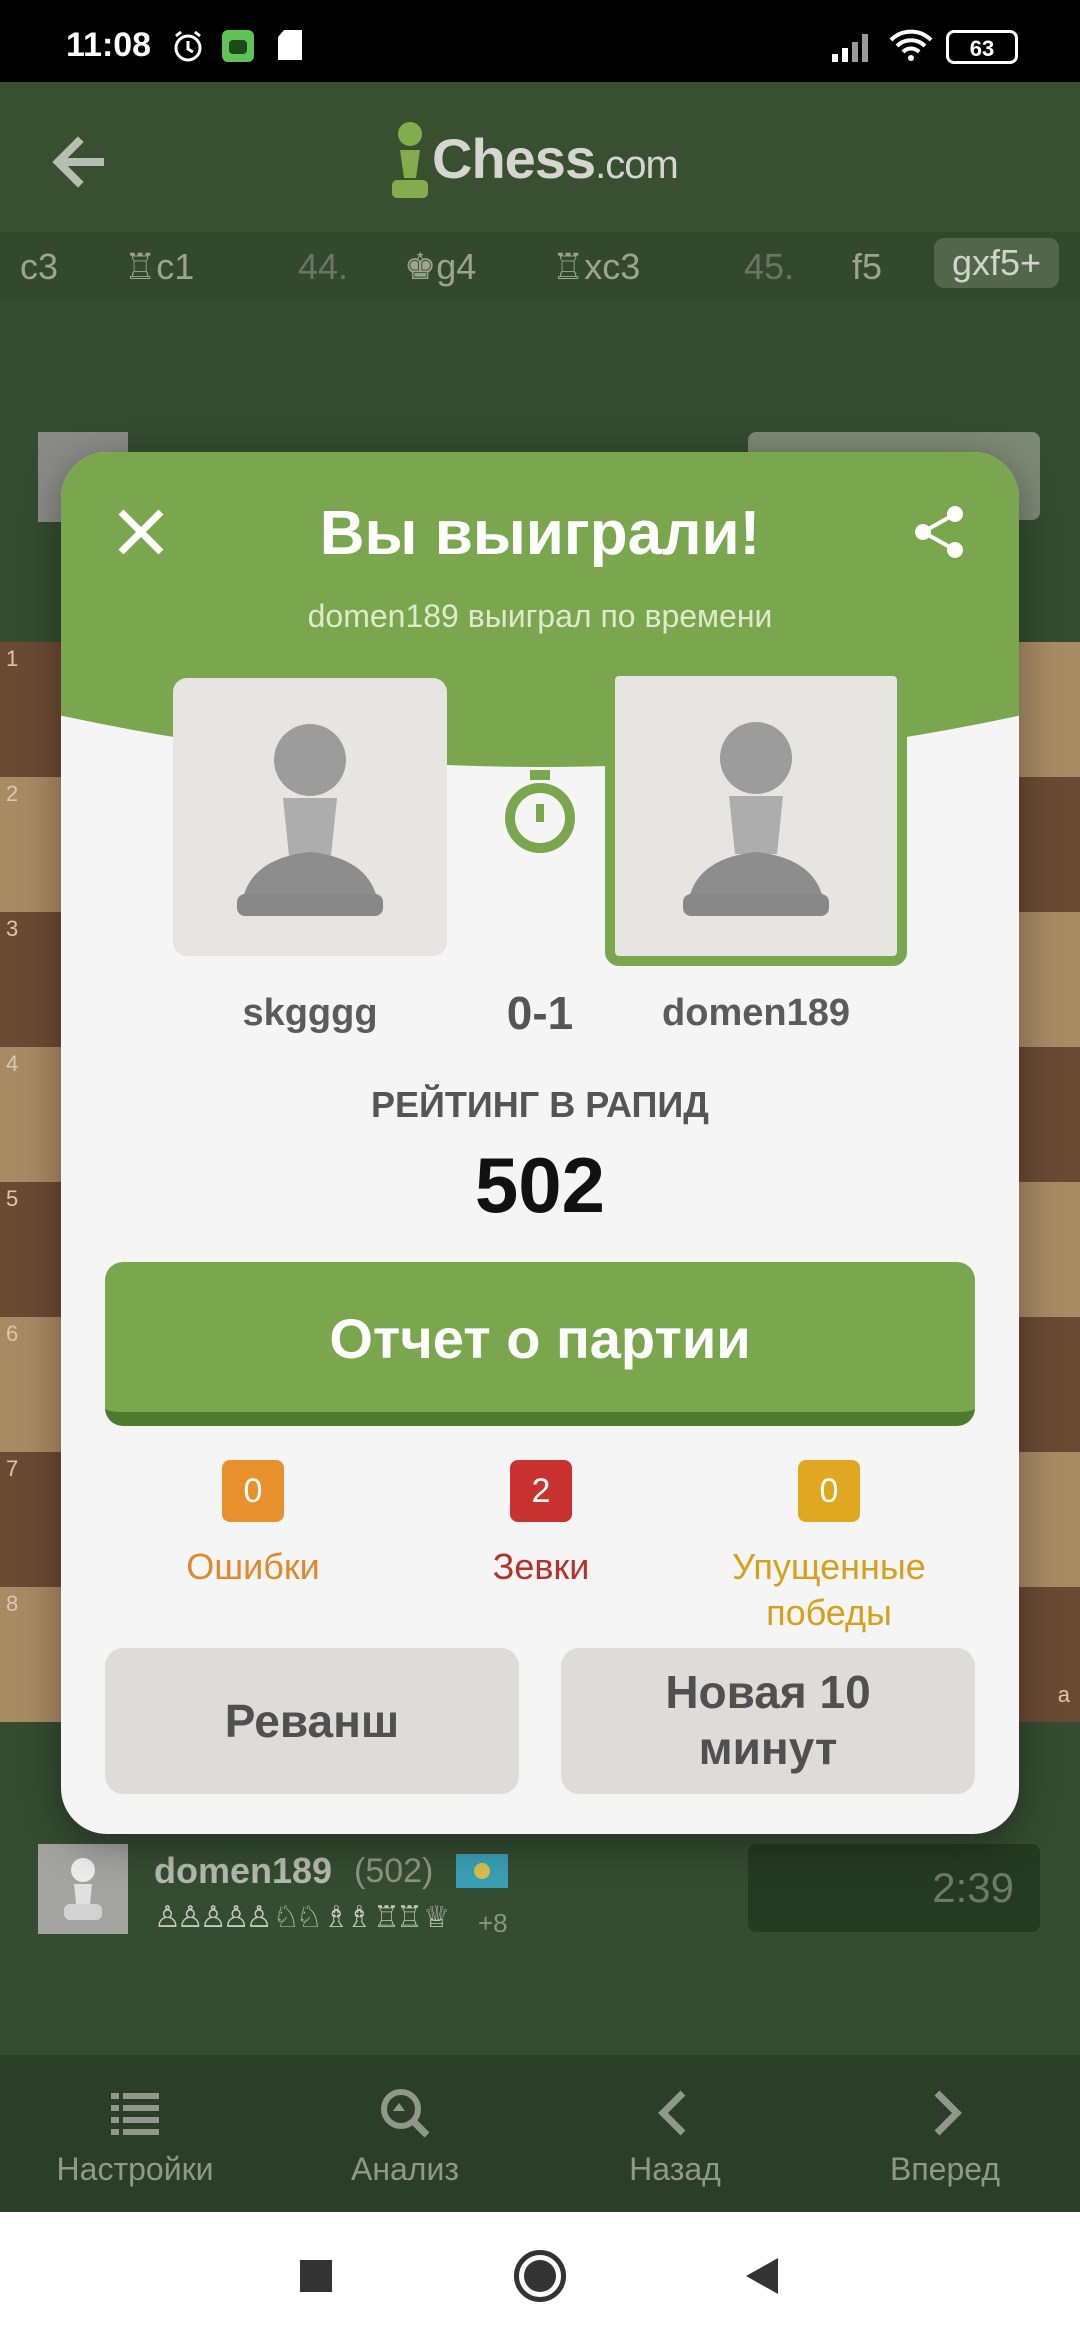  What do you see at coordinates (440, 267) in the screenshot?
I see `move-item: ♚g4` at bounding box center [440, 267].